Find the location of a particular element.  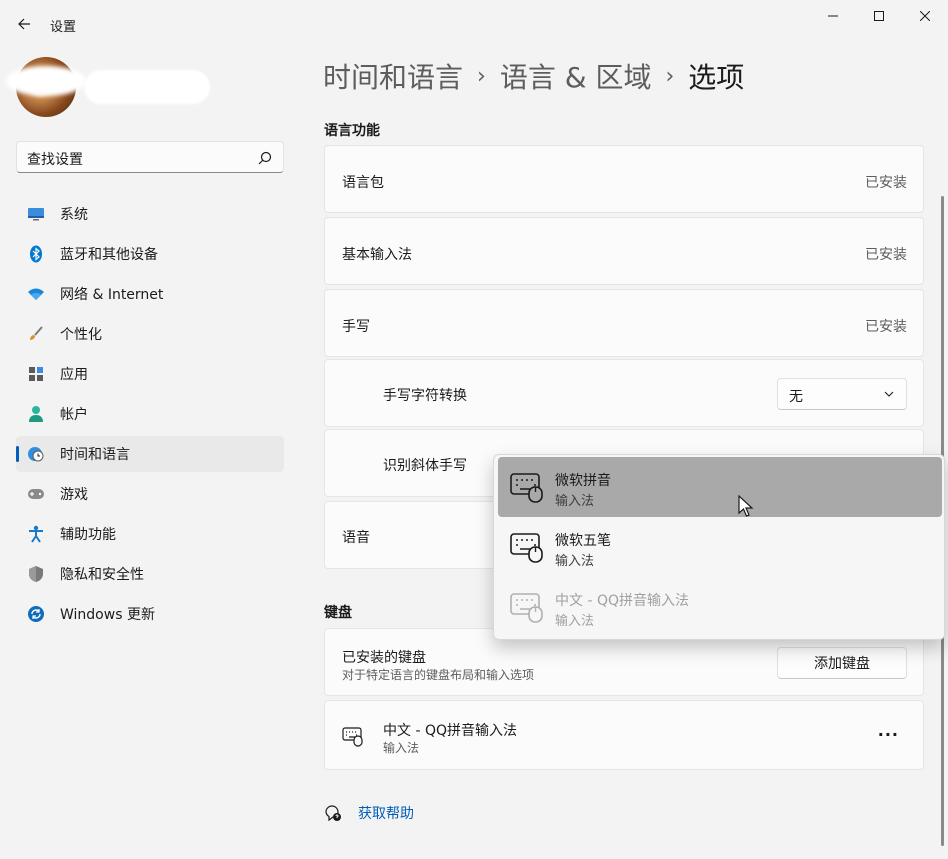

monitor-icon is located at coordinates (36, 214).